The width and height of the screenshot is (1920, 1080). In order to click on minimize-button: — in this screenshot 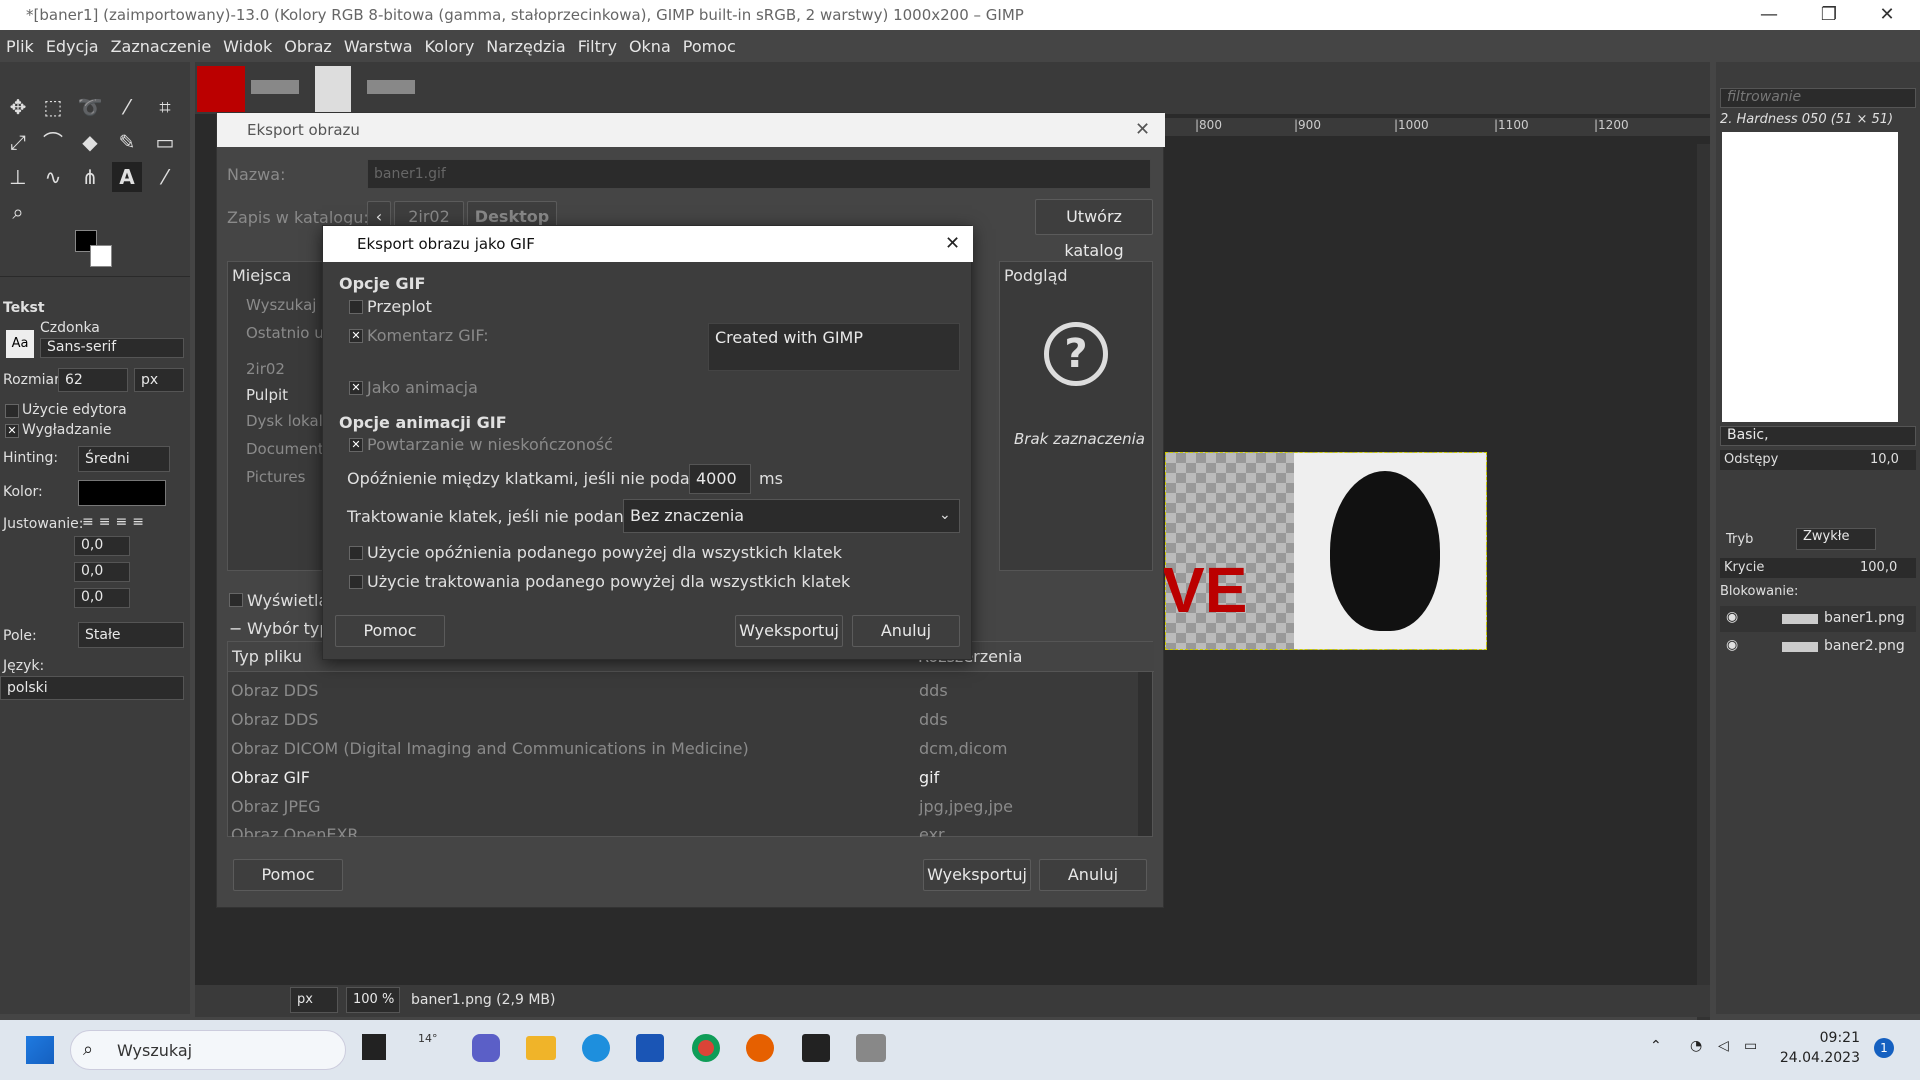, I will do `click(1769, 15)`.